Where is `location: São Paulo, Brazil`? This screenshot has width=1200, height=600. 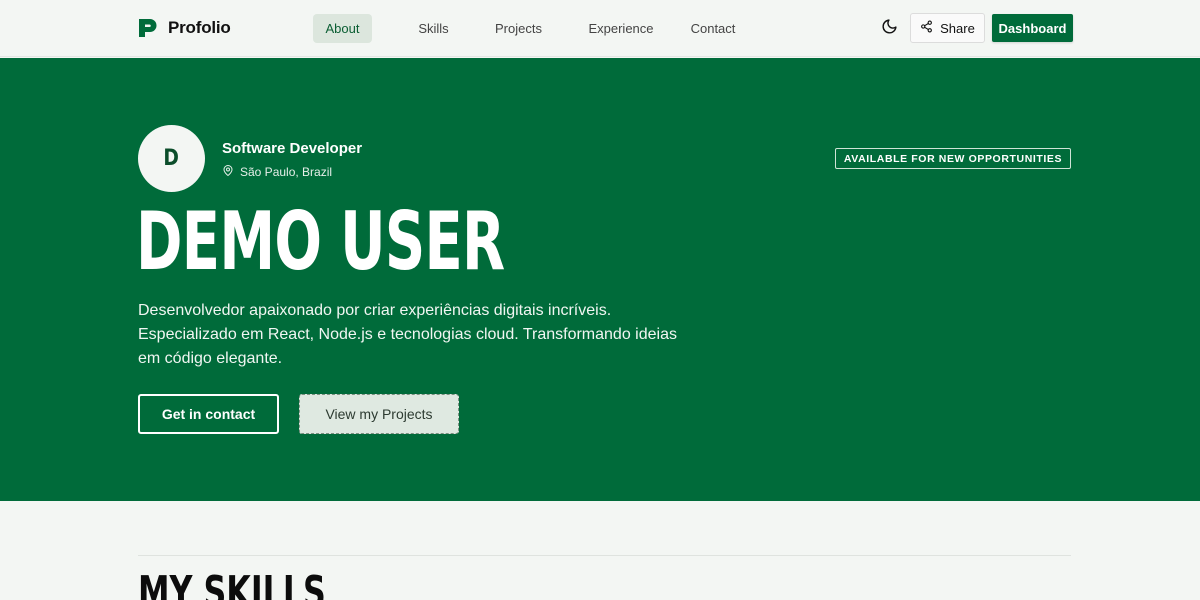 location: São Paulo, Brazil is located at coordinates (277, 172).